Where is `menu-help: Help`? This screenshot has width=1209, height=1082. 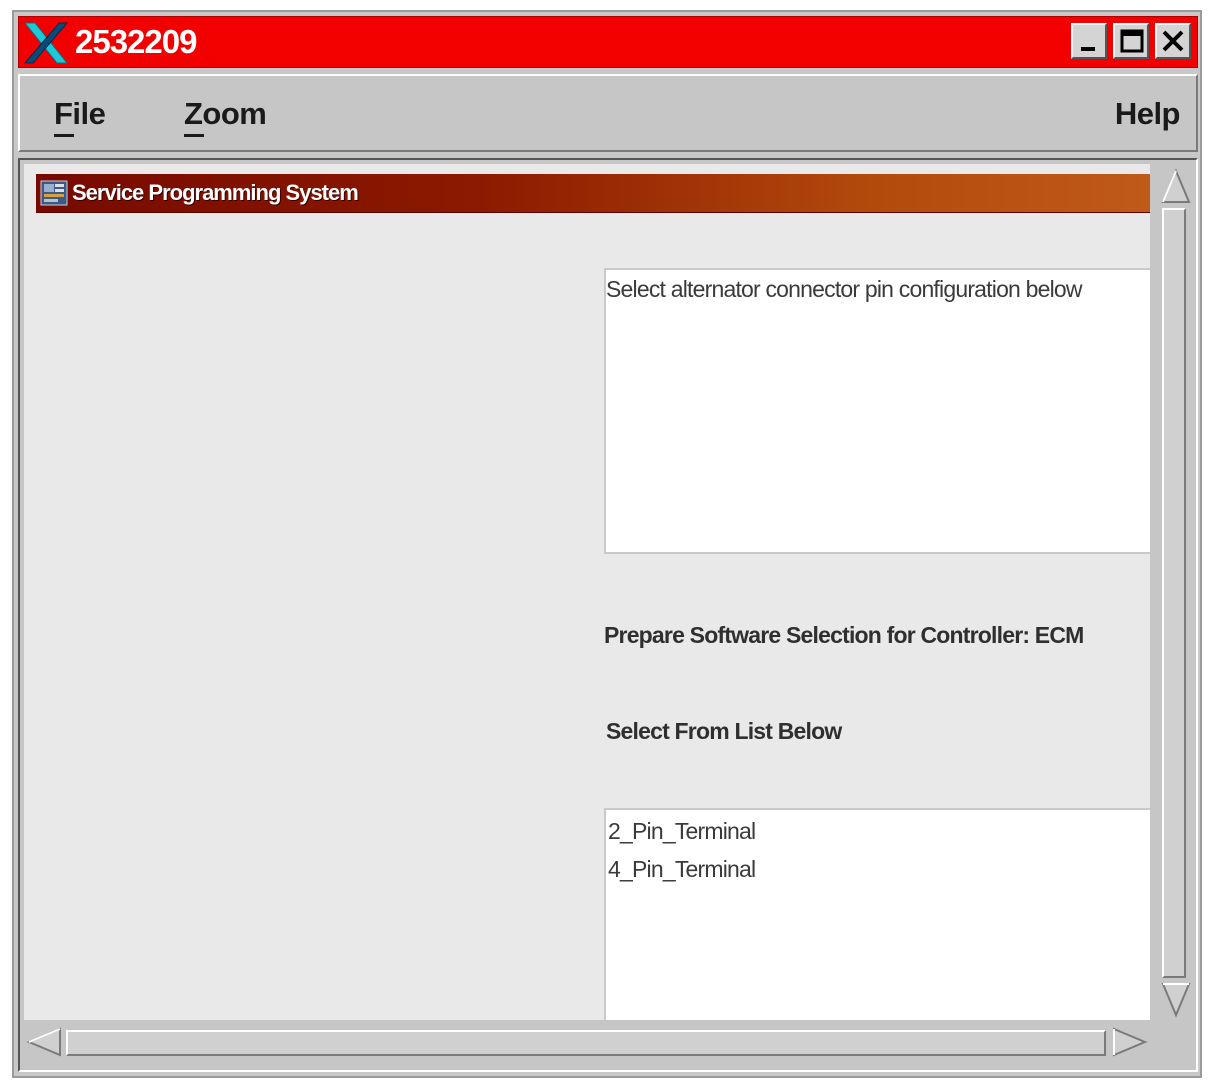 menu-help: Help is located at coordinates (1147, 114).